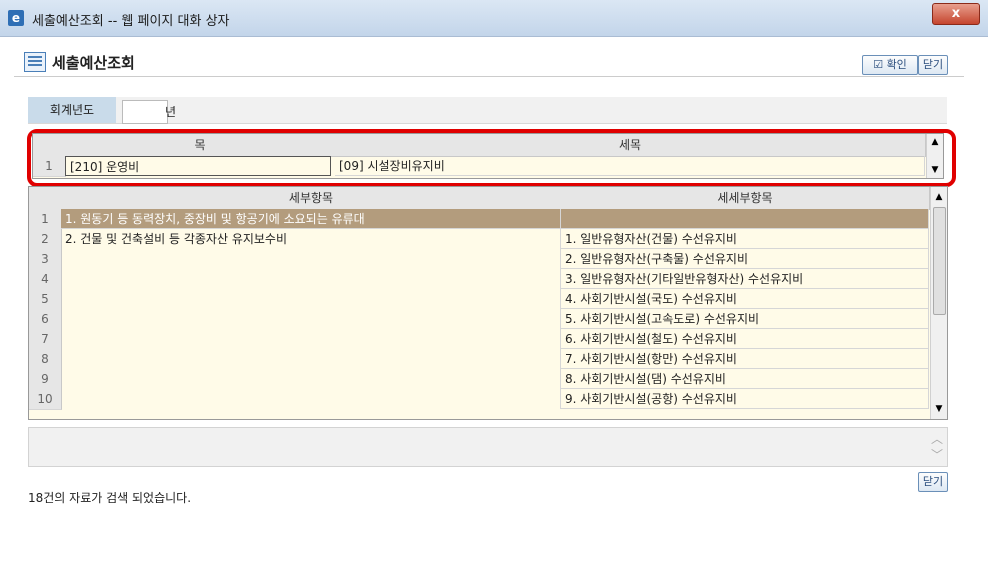 The image size is (988, 561). Describe the element at coordinates (937, 454) in the screenshot. I see `chevron-down-icon: ﹀` at that location.